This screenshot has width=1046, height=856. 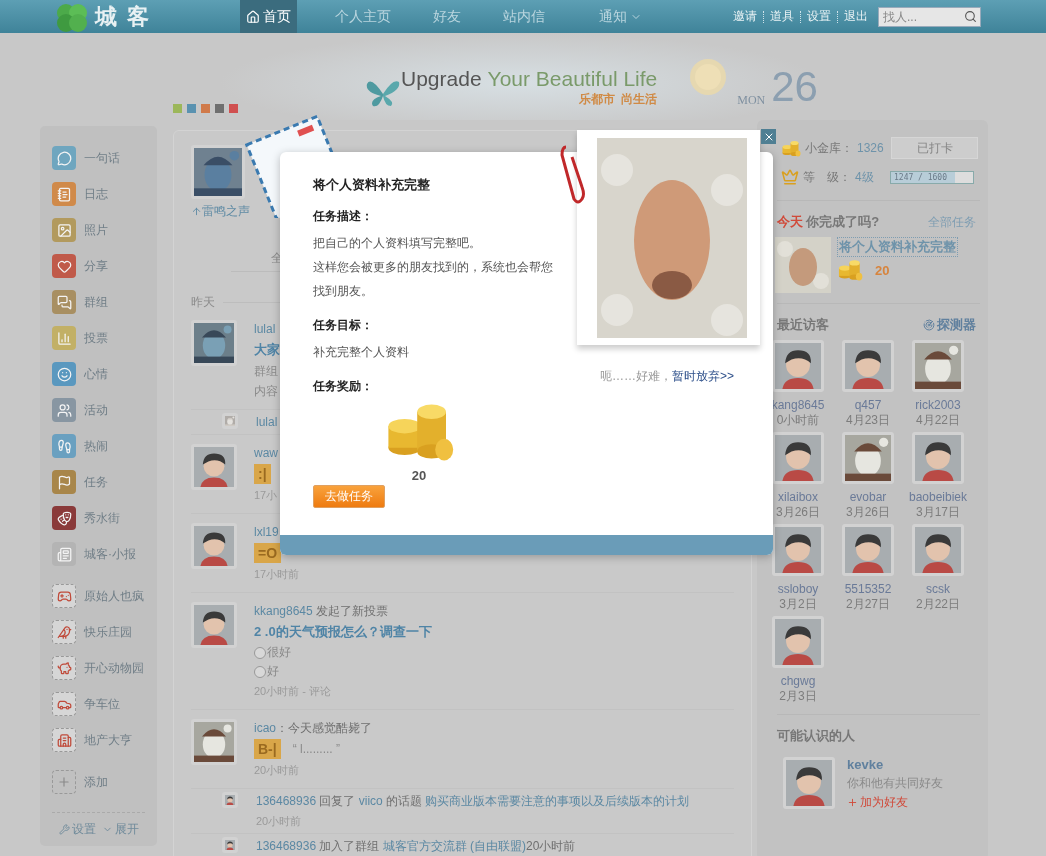 What do you see at coordinates (920, 177) in the screenshot?
I see `experience-reading: 1247 / 1600` at bounding box center [920, 177].